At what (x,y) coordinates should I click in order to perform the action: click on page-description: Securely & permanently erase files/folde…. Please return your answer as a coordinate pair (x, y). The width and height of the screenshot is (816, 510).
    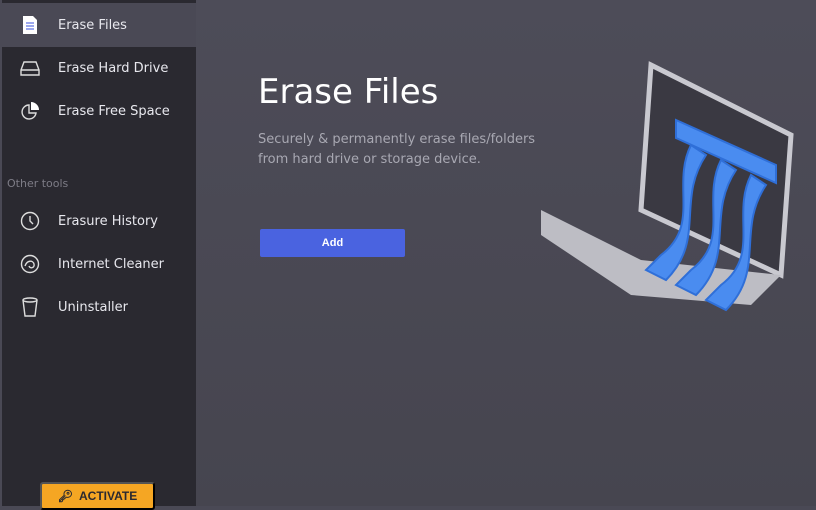
    Looking at the image, I should click on (397, 149).